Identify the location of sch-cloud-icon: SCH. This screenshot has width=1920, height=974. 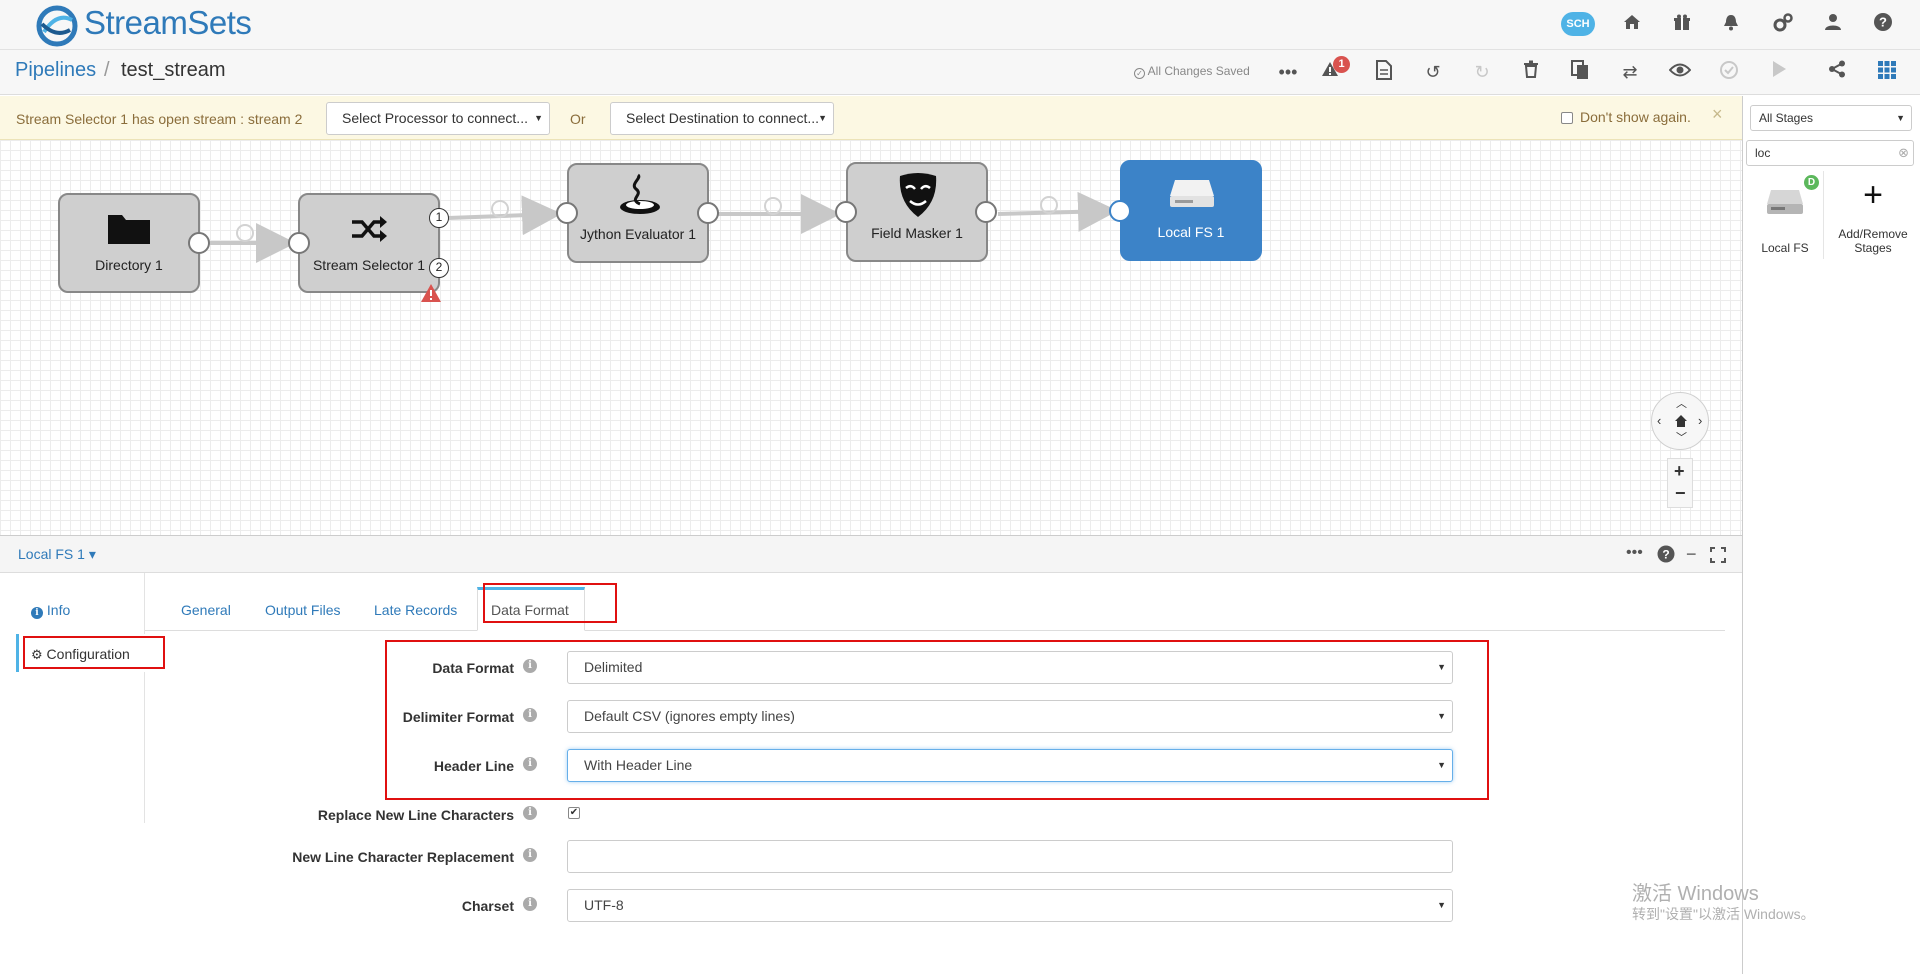
(1578, 24).